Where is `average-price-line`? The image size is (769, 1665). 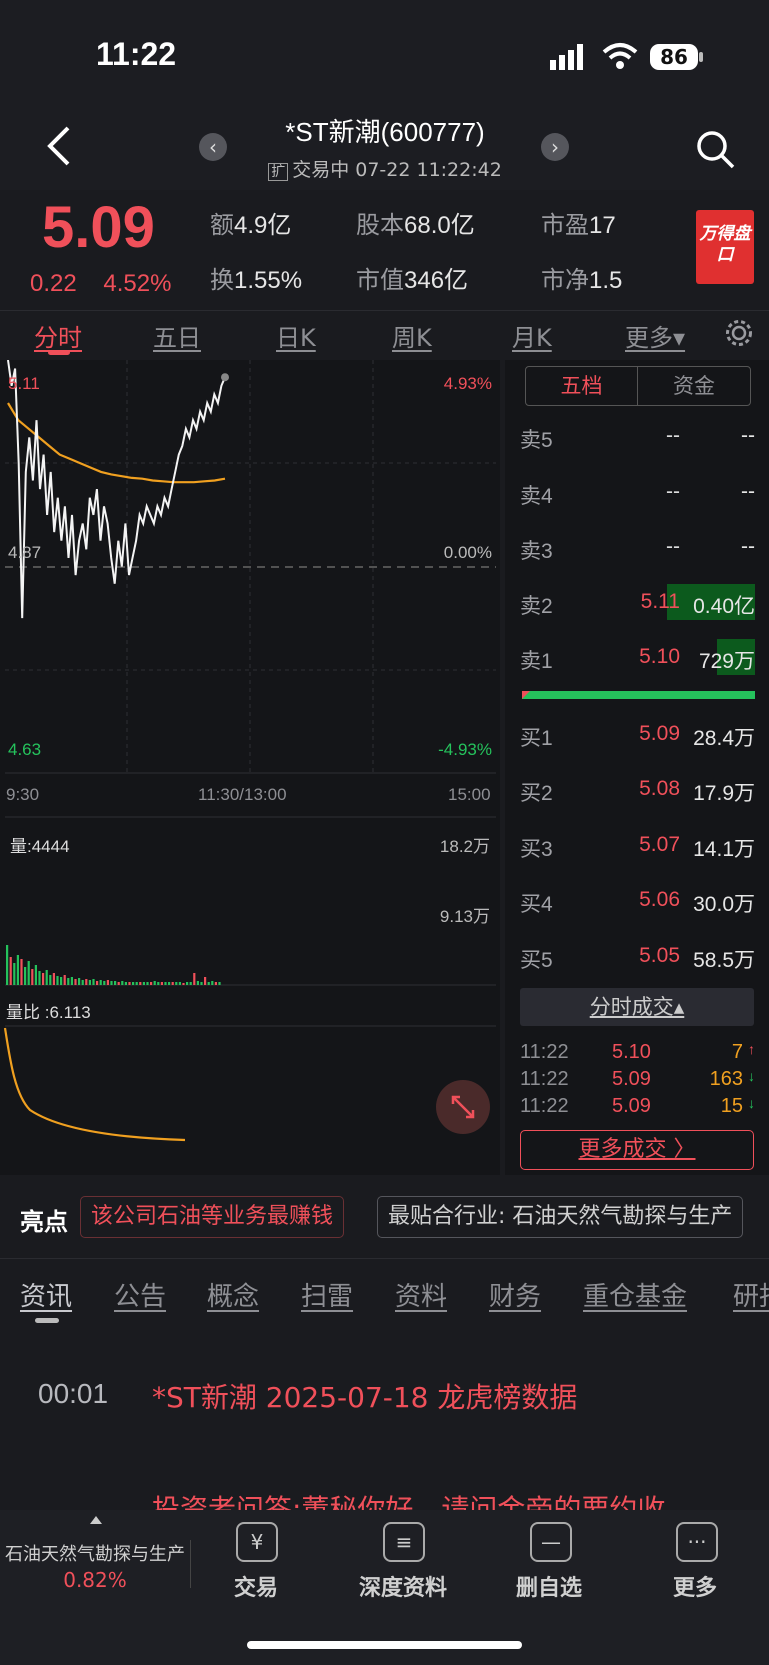 average-price-line is located at coordinates (116, 443).